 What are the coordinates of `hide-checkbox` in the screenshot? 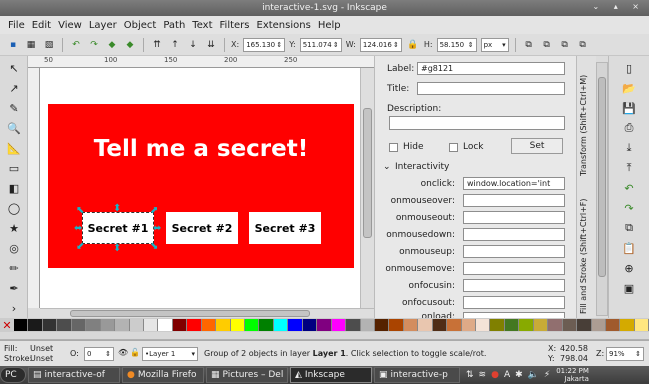 It's located at (393, 147).